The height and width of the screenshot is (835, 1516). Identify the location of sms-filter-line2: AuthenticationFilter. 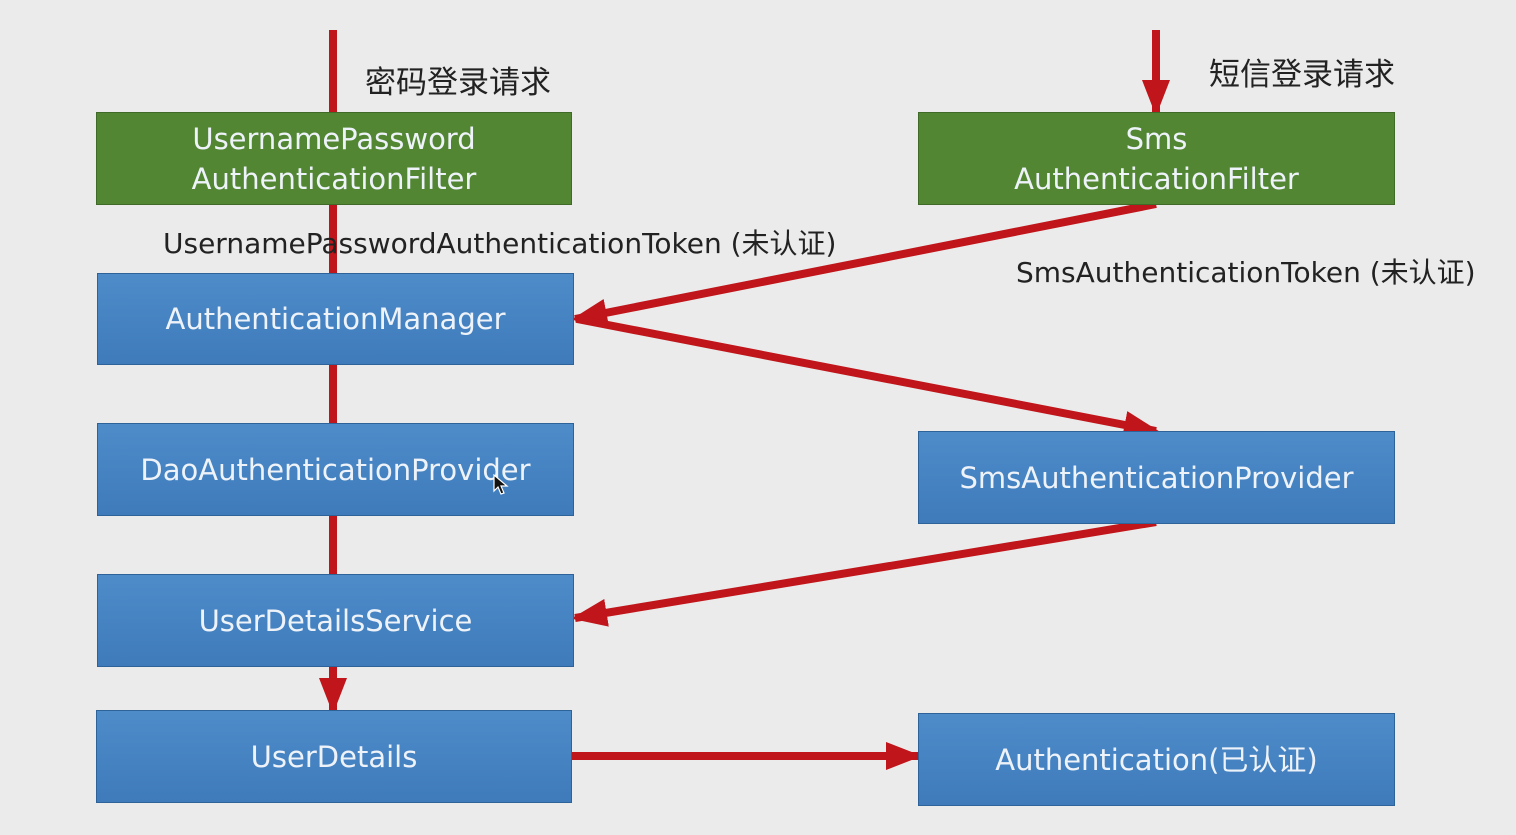
(1156, 178).